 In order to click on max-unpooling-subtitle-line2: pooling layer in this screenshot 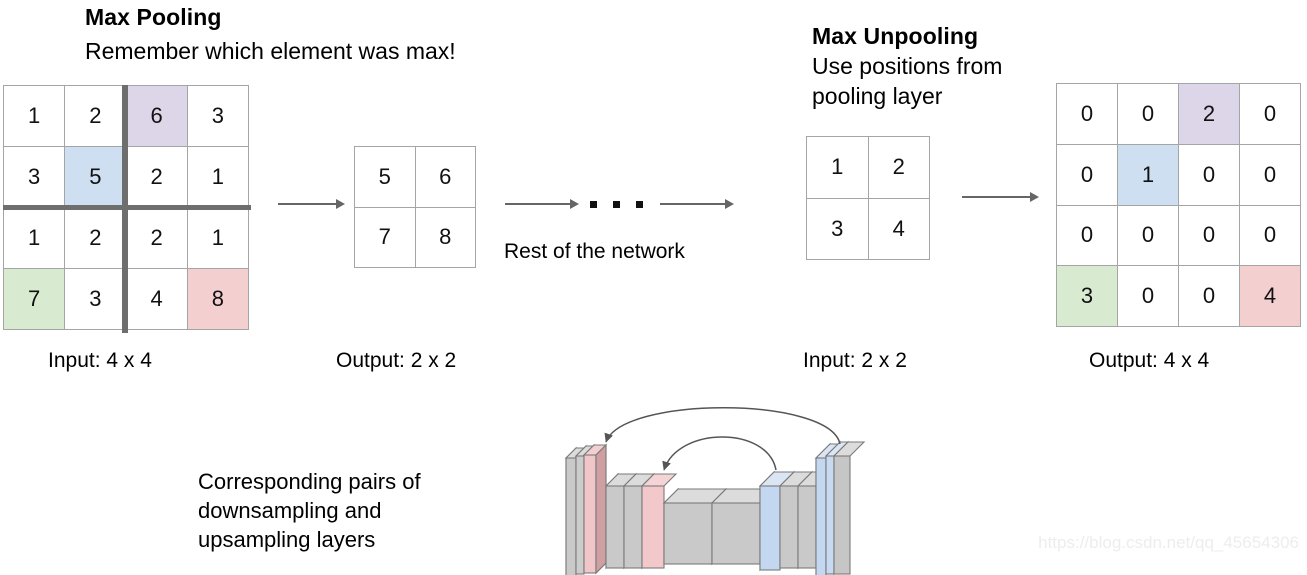, I will do `click(877, 96)`.